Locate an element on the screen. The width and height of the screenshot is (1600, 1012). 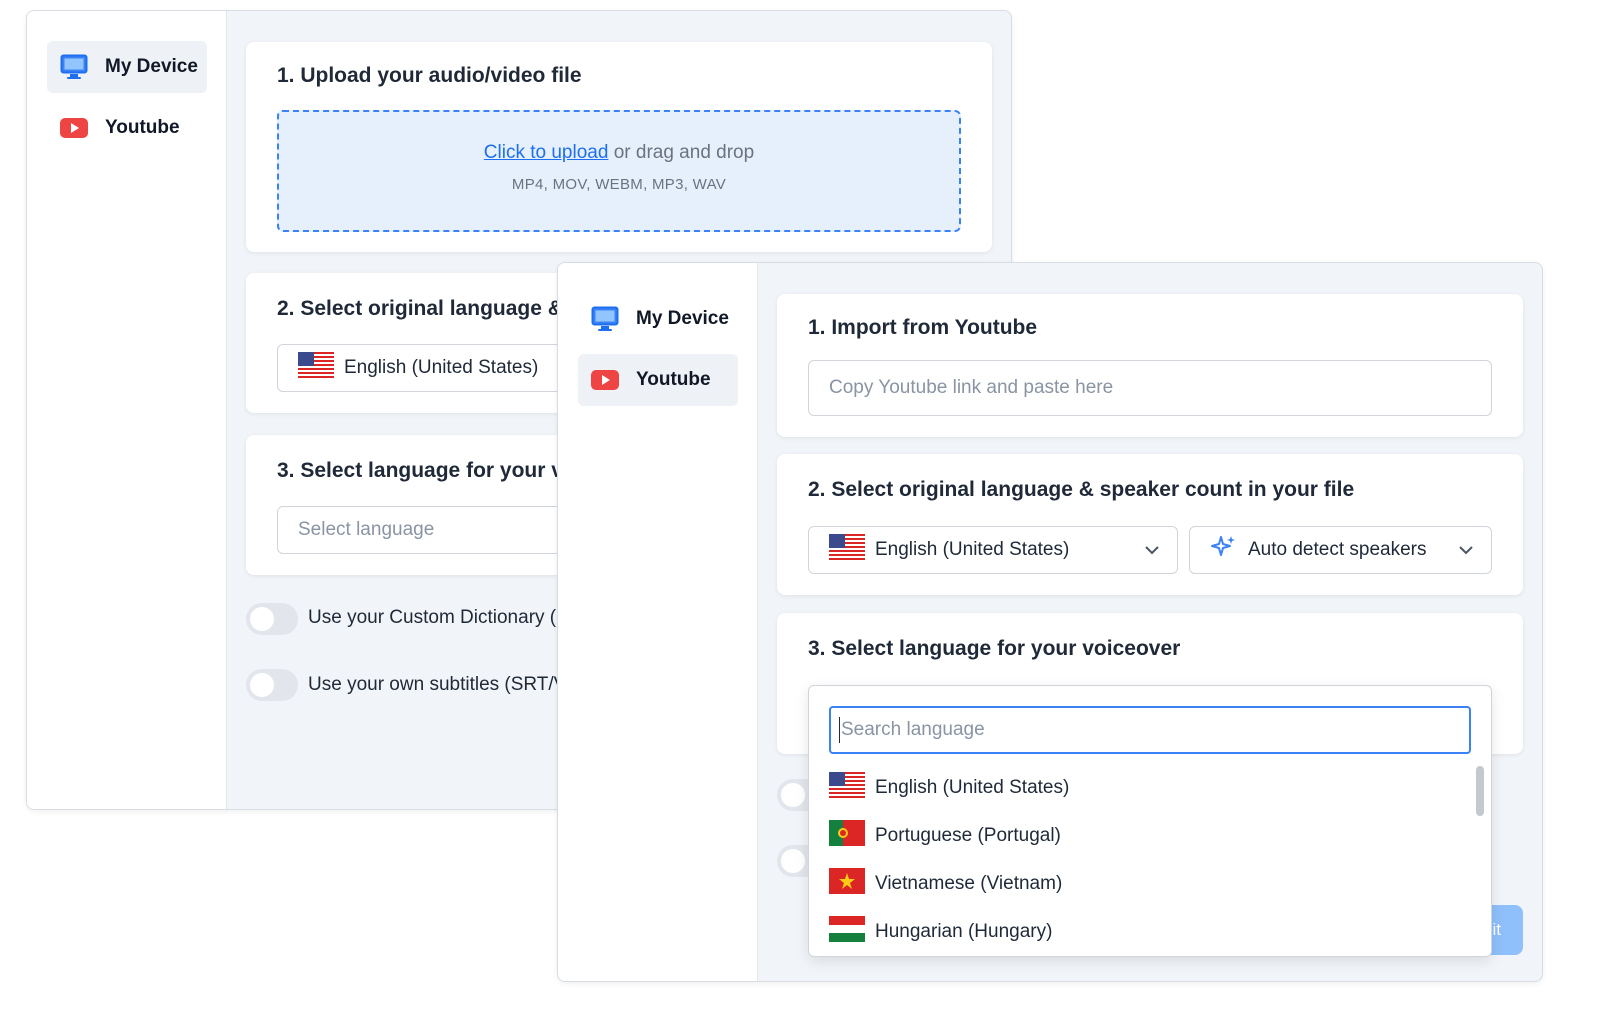
language-option-label: Hungarian (Hungary) is located at coordinates (964, 931).